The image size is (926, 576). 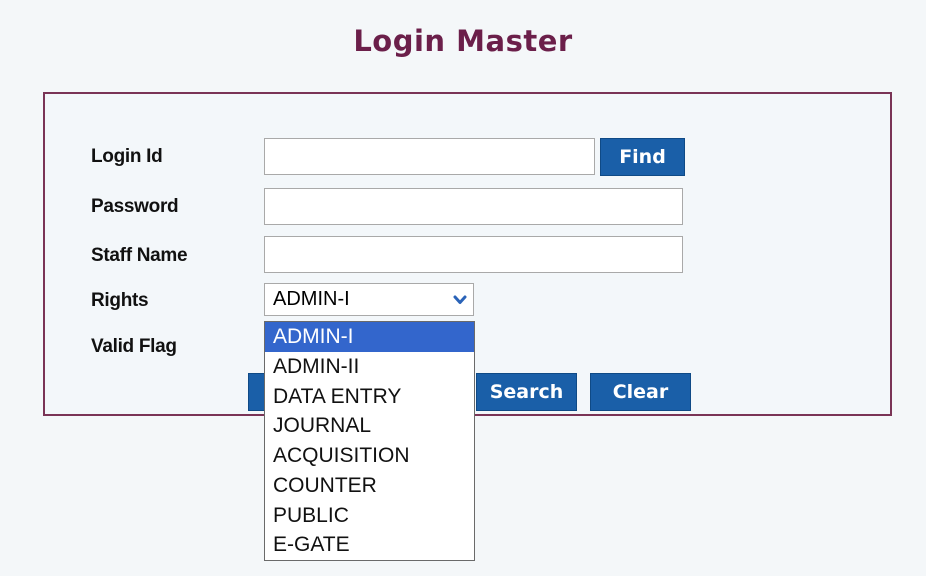 I want to click on chevron-down-icon, so click(x=460, y=300).